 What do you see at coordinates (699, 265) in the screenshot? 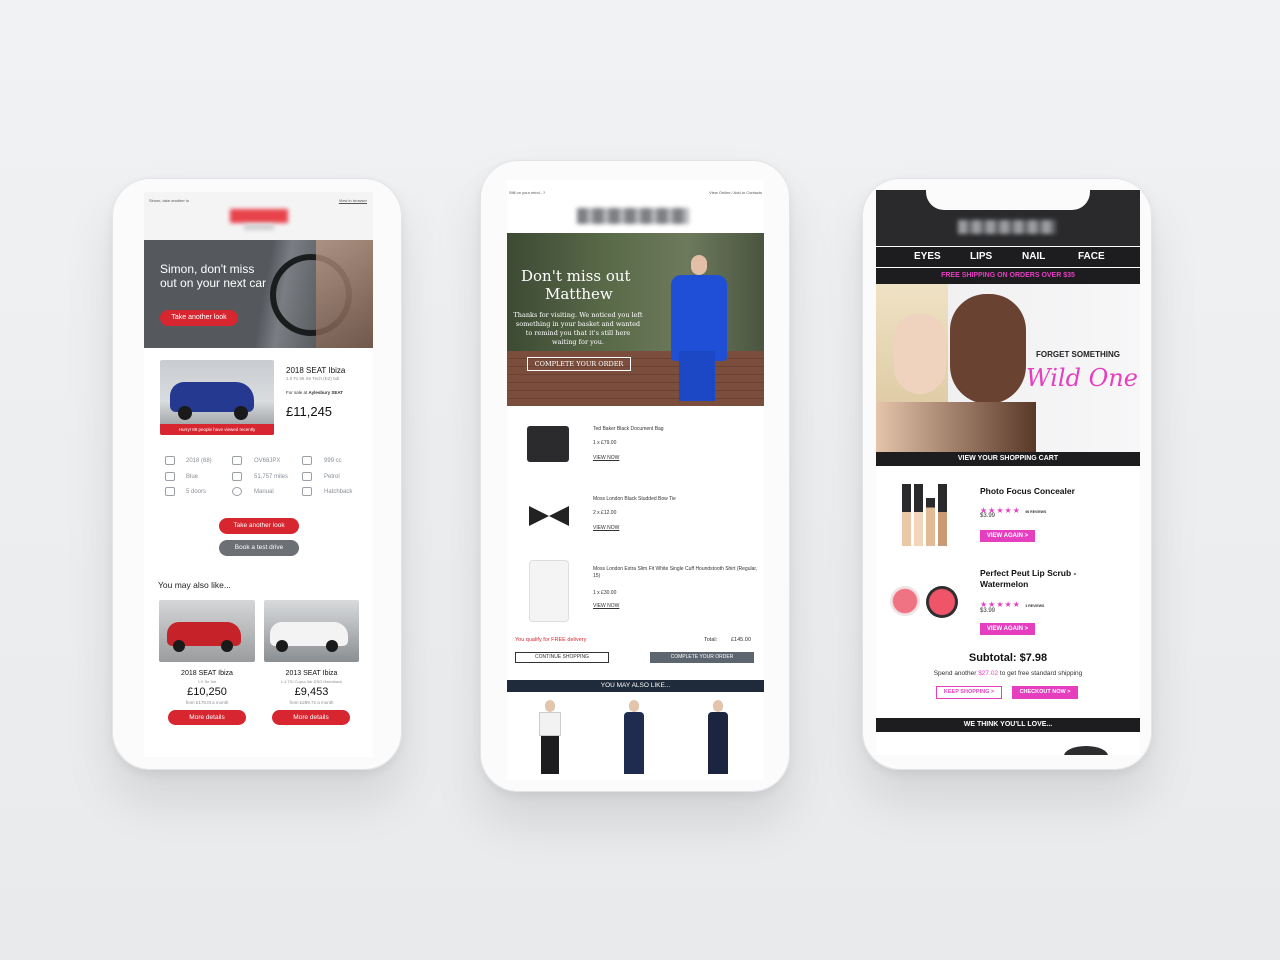
I see `model-head` at bounding box center [699, 265].